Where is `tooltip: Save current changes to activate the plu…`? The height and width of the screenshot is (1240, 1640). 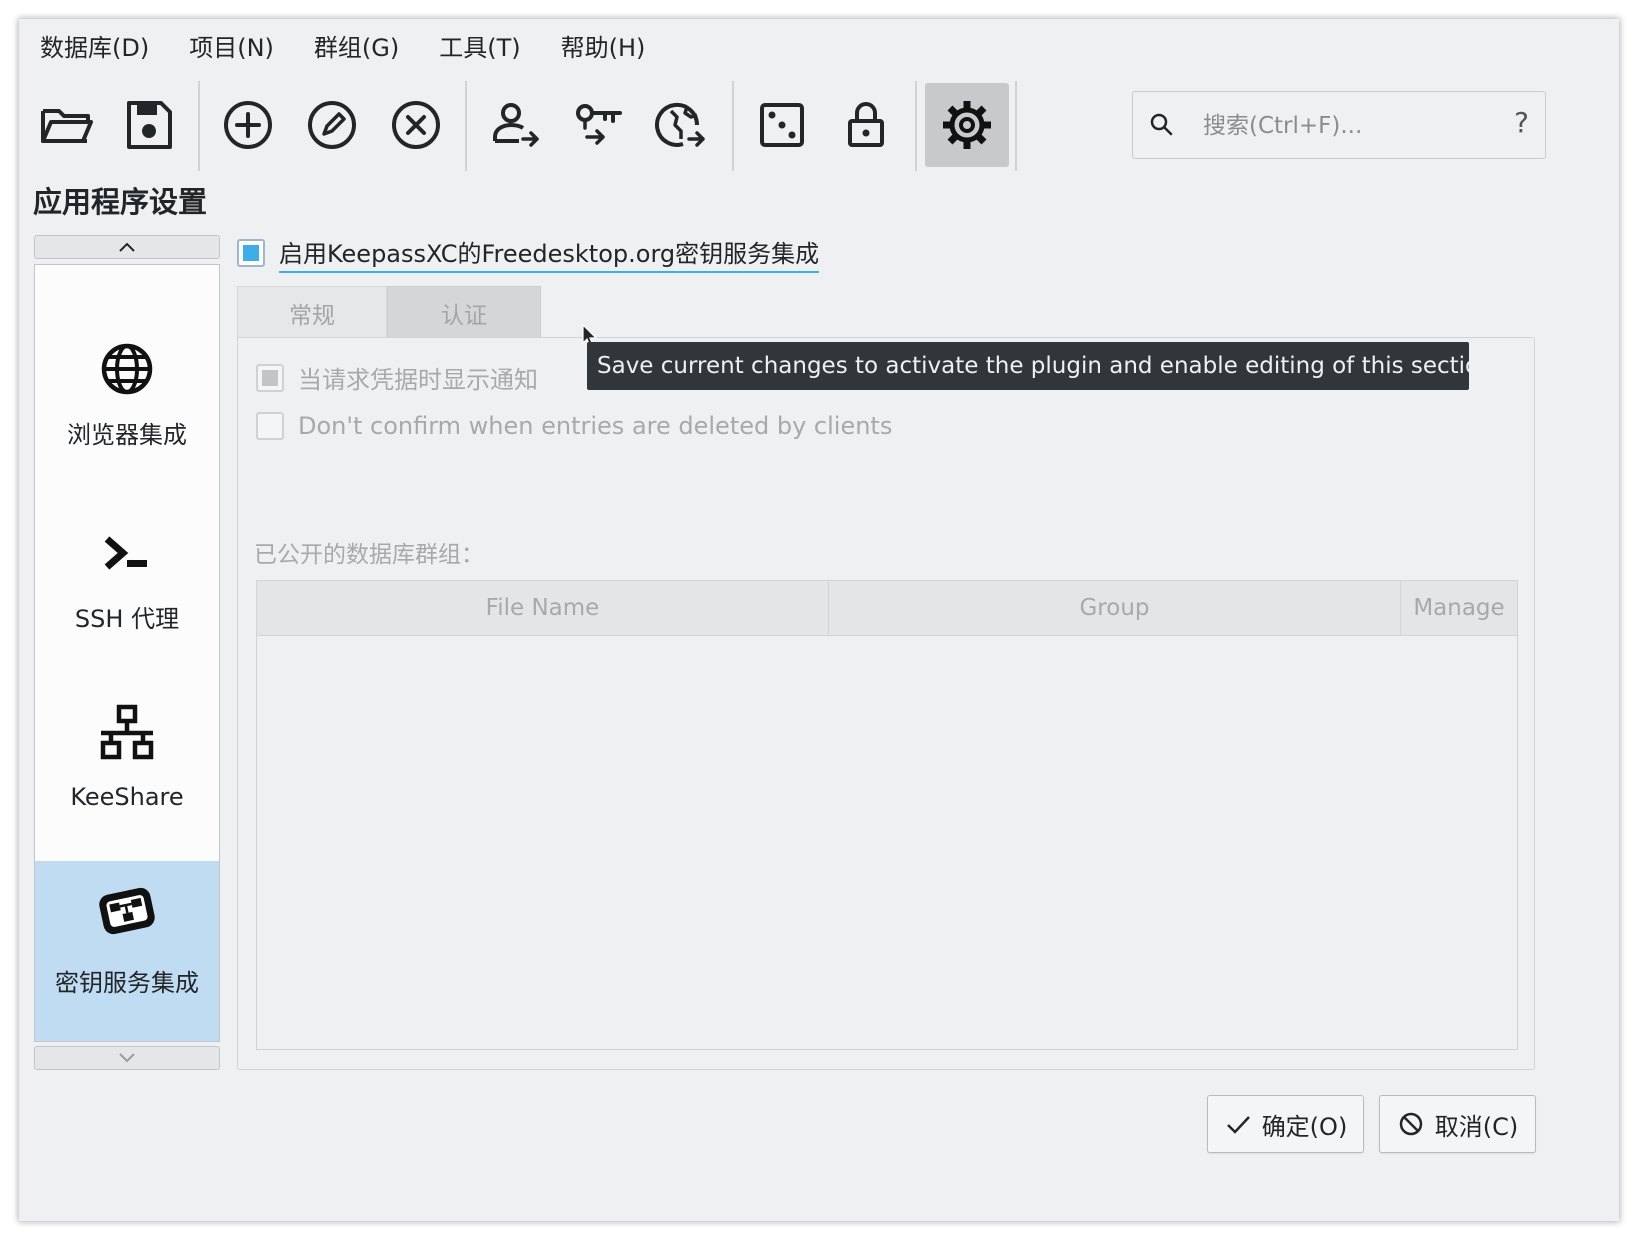
tooltip: Save current changes to activate the plu… is located at coordinates (1028, 366).